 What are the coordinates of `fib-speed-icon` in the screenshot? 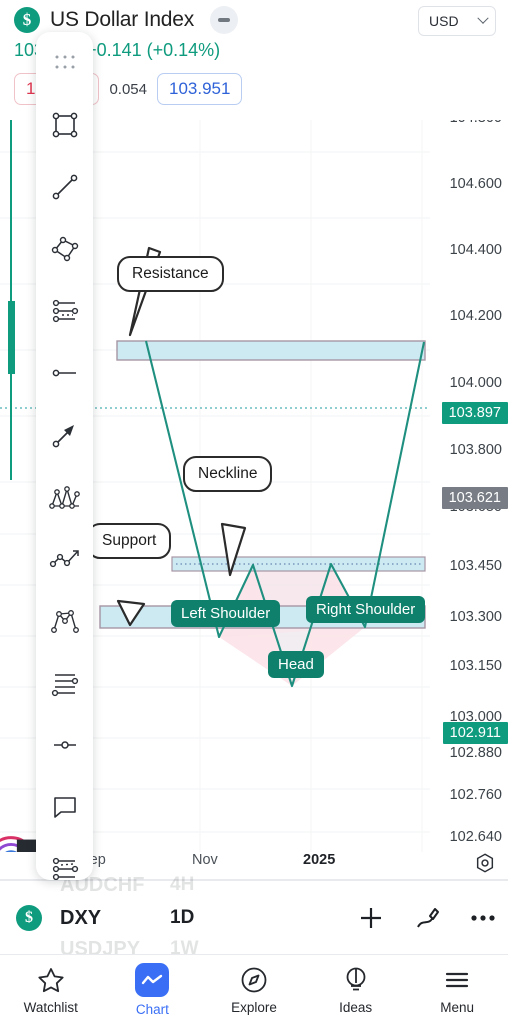 It's located at (65, 868).